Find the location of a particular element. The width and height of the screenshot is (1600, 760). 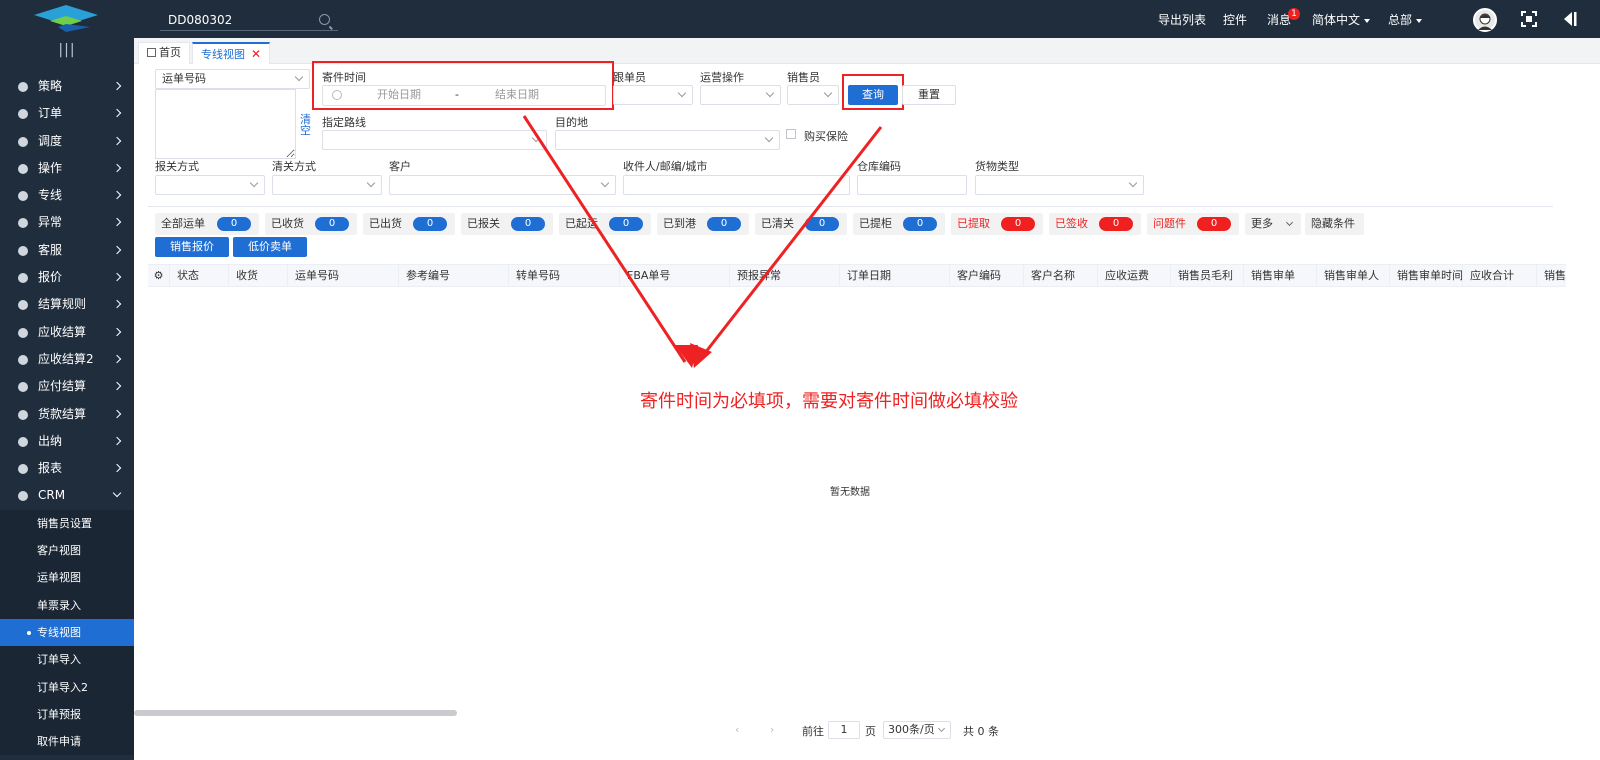

total-count: 共 0 条 is located at coordinates (981, 731).